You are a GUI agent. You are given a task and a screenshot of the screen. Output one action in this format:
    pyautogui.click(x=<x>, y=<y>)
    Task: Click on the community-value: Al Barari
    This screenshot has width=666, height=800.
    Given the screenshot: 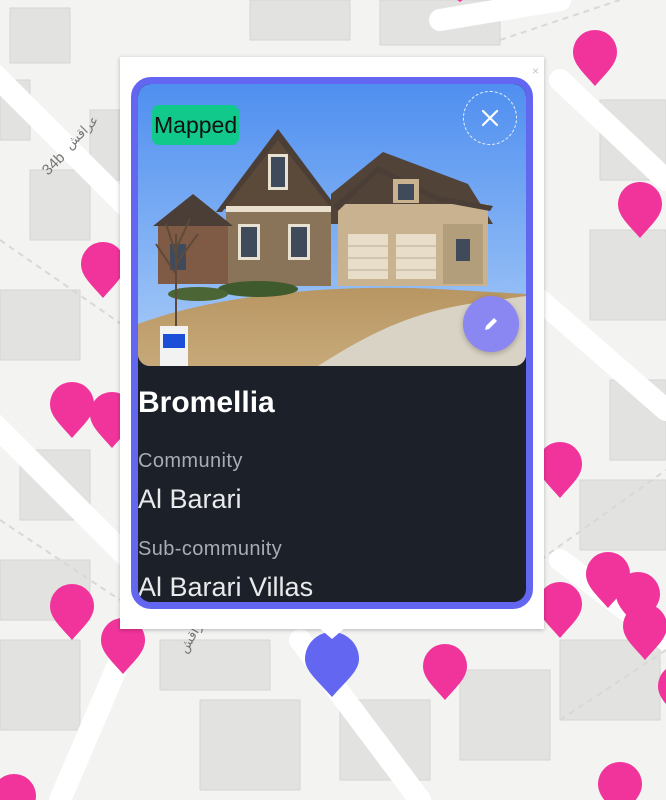 What is the action you would take?
    pyautogui.click(x=190, y=499)
    